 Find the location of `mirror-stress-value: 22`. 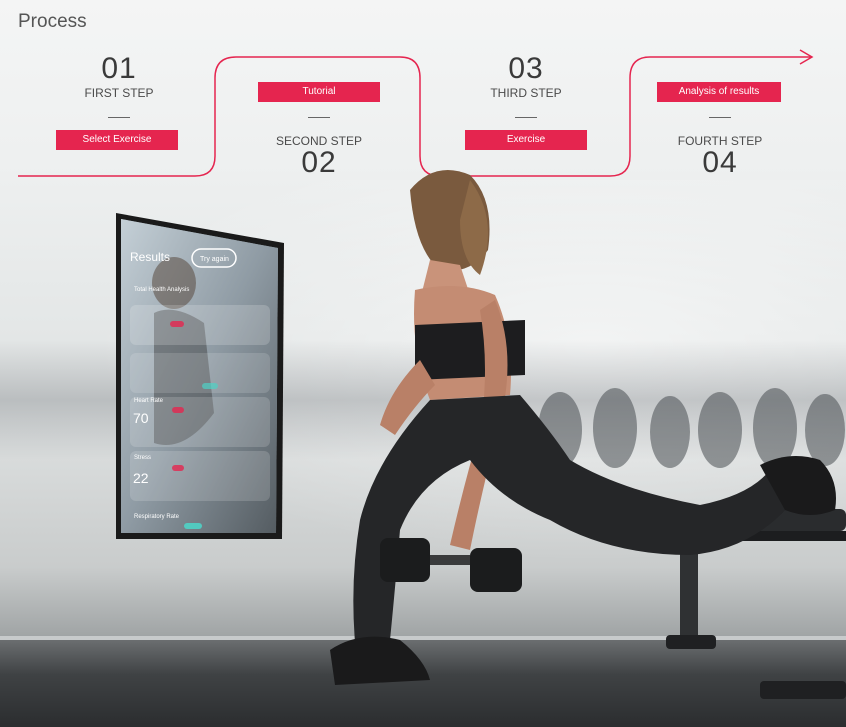

mirror-stress-value: 22 is located at coordinates (141, 478).